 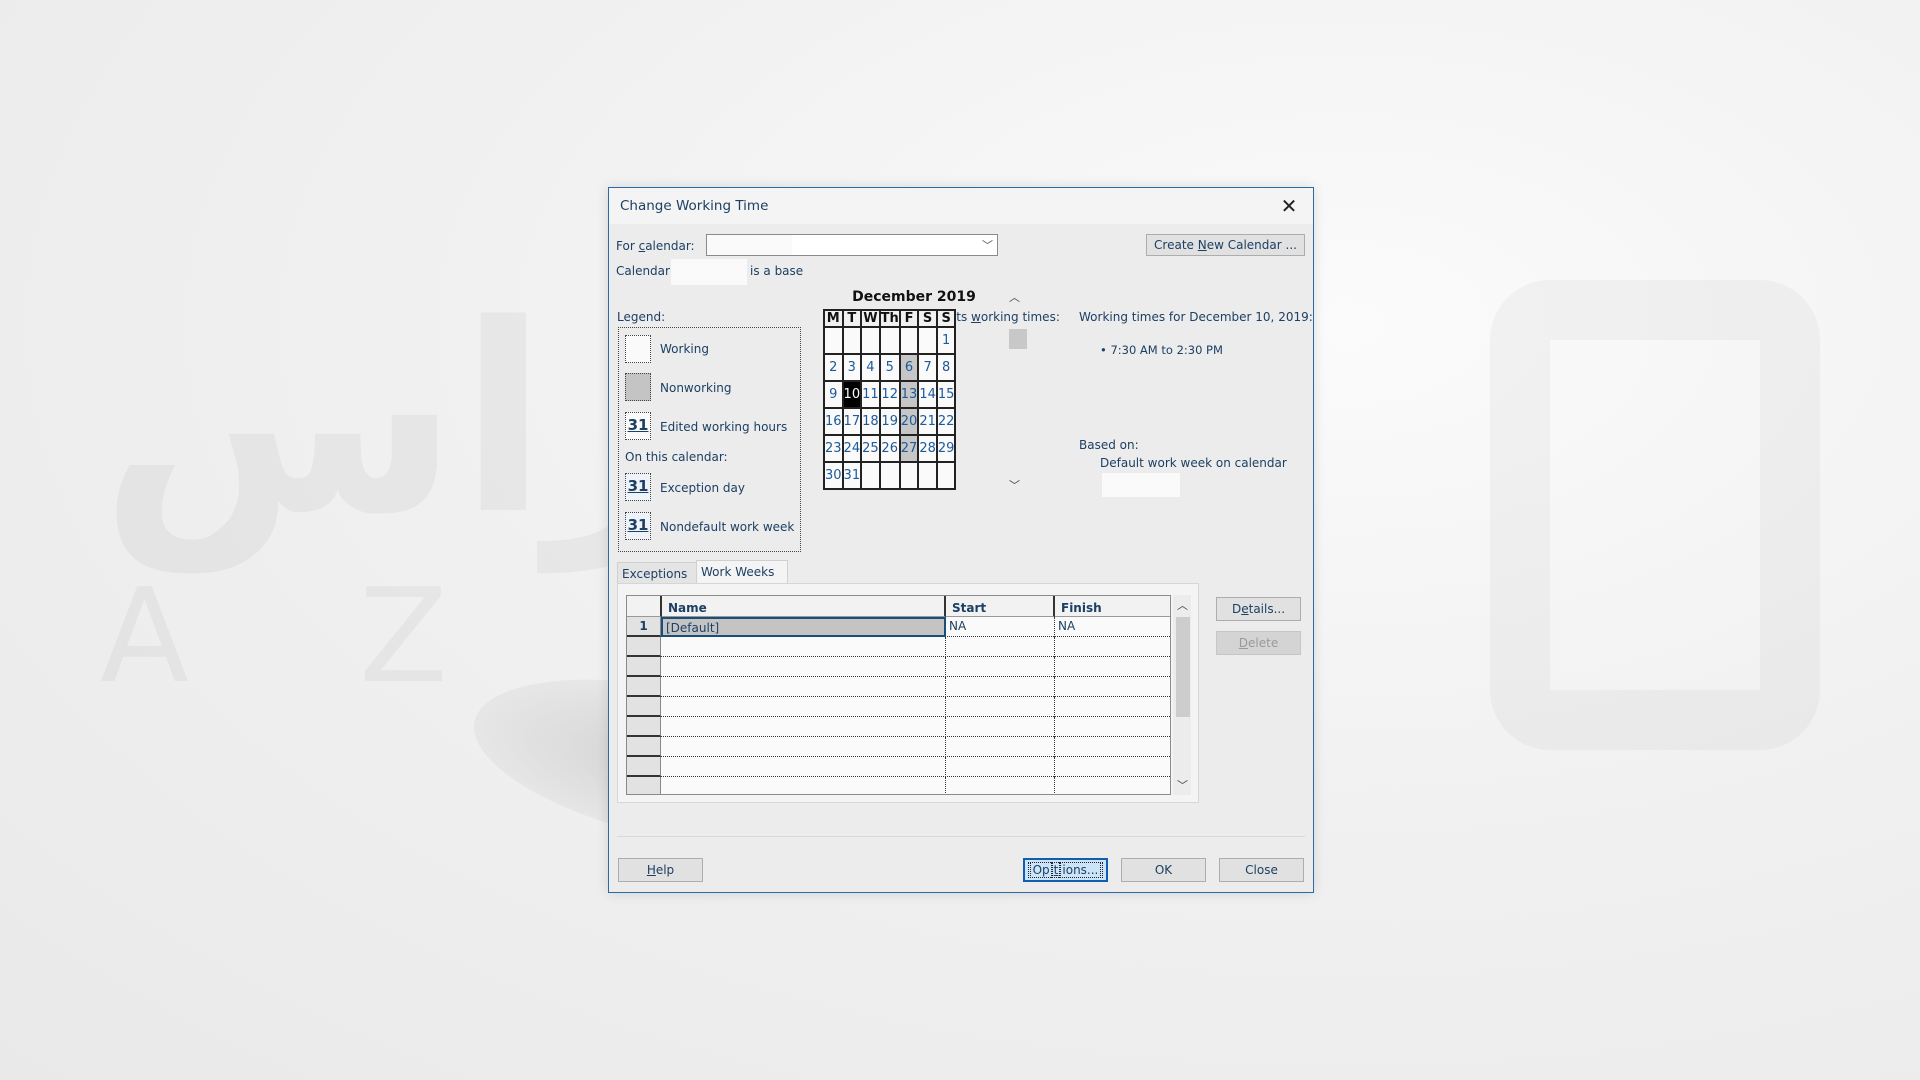 What do you see at coordinates (852, 367) in the screenshot?
I see `calendar-day: 3` at bounding box center [852, 367].